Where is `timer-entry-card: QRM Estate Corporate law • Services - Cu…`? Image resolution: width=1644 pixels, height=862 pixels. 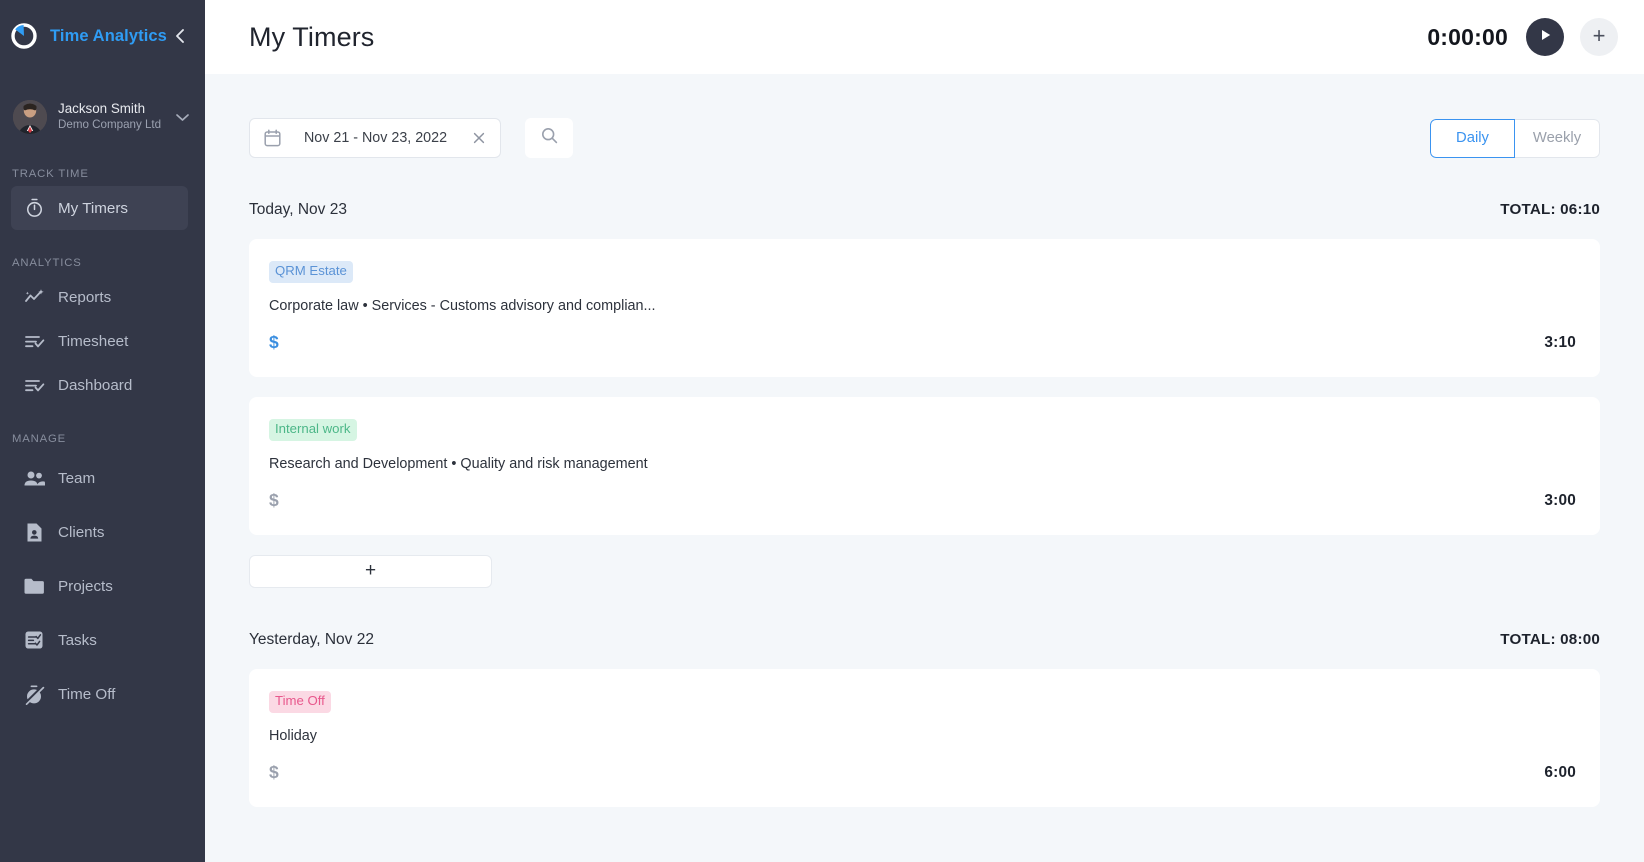 timer-entry-card: QRM Estate Corporate law • Services - Cu… is located at coordinates (924, 308).